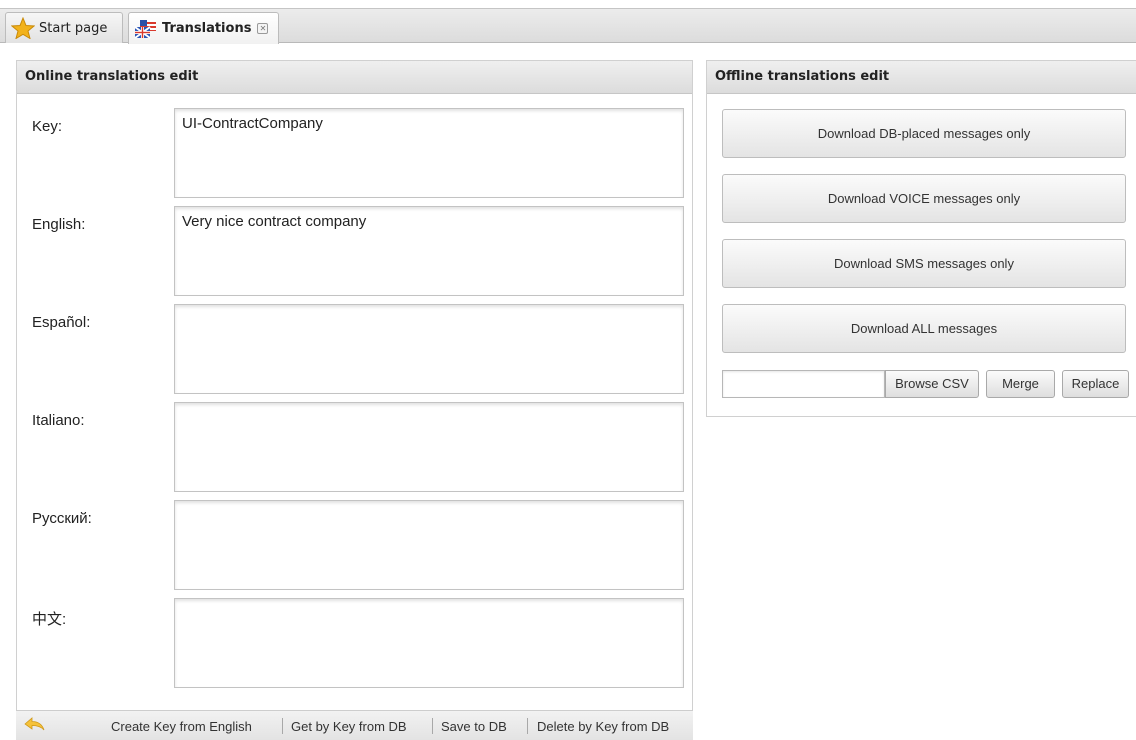 The width and height of the screenshot is (1136, 740). Describe the element at coordinates (932, 384) in the screenshot. I see `browse-csv-button: Browse CSV` at that location.